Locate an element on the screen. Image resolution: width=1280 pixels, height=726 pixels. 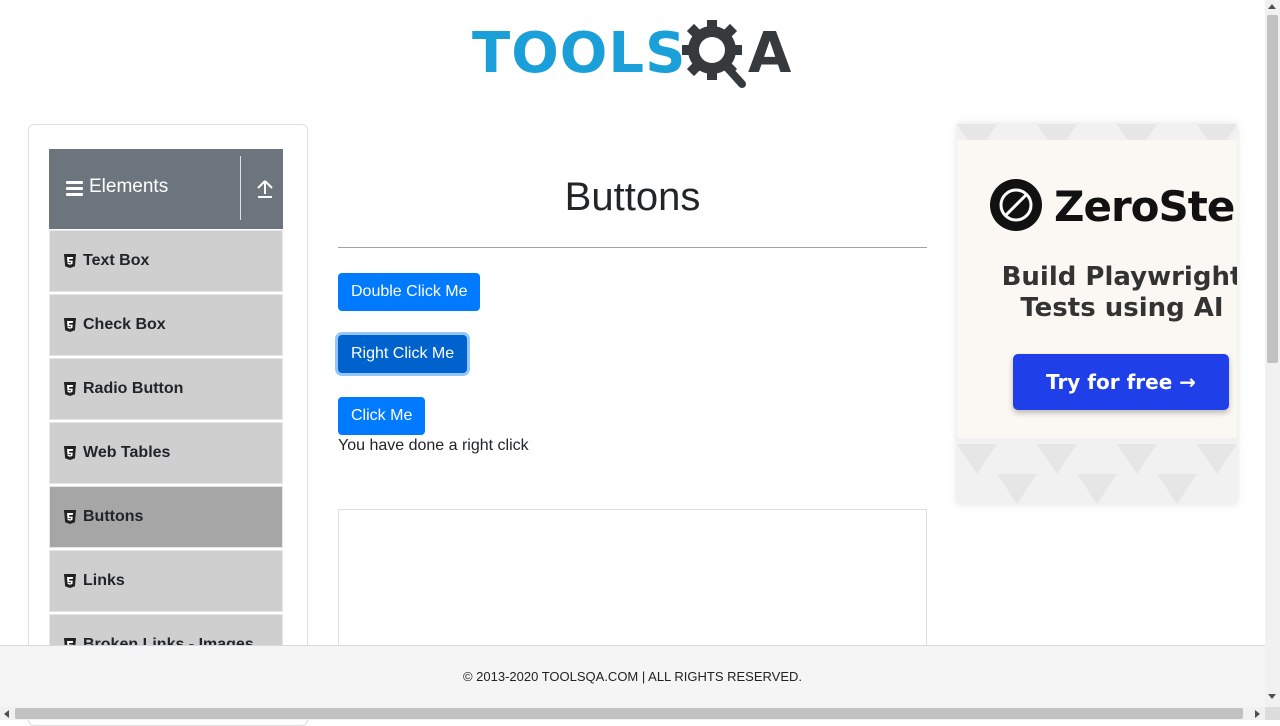
scroll-left-arrow-icon is located at coordinates (6, 714).